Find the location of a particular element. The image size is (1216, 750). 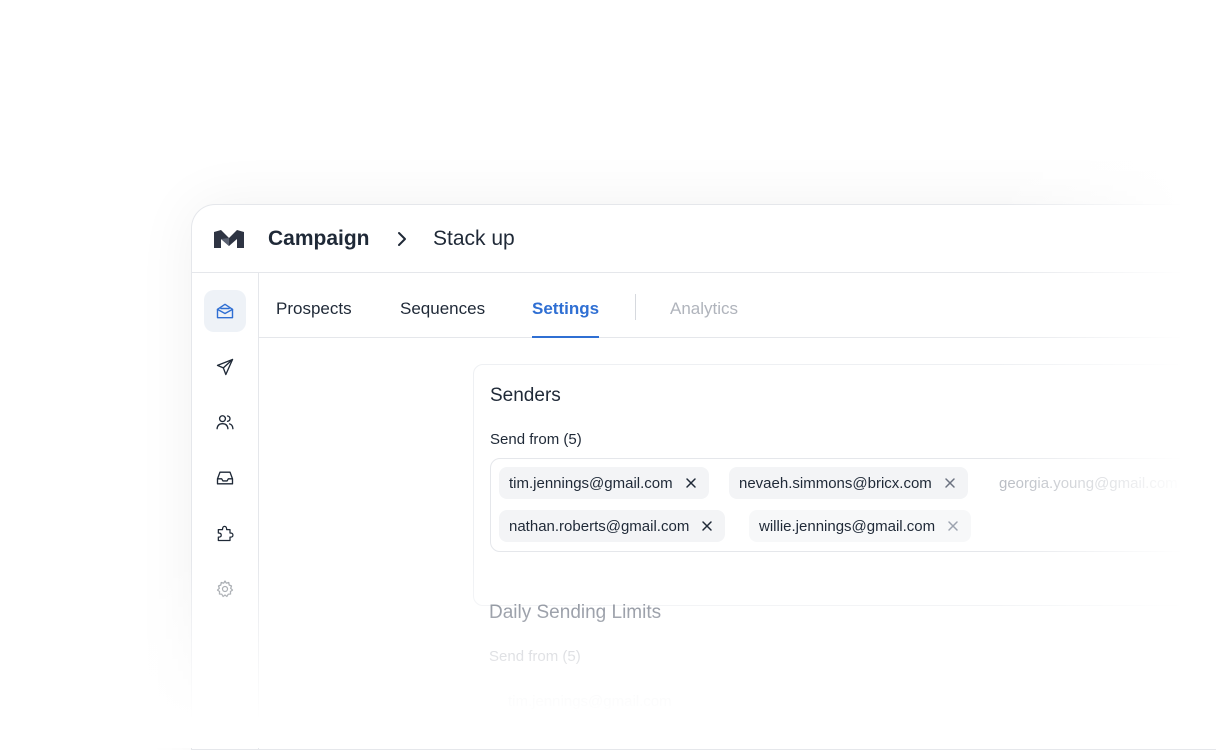

sender-chip: willie.jennings@gmail.com is located at coordinates (860, 526).